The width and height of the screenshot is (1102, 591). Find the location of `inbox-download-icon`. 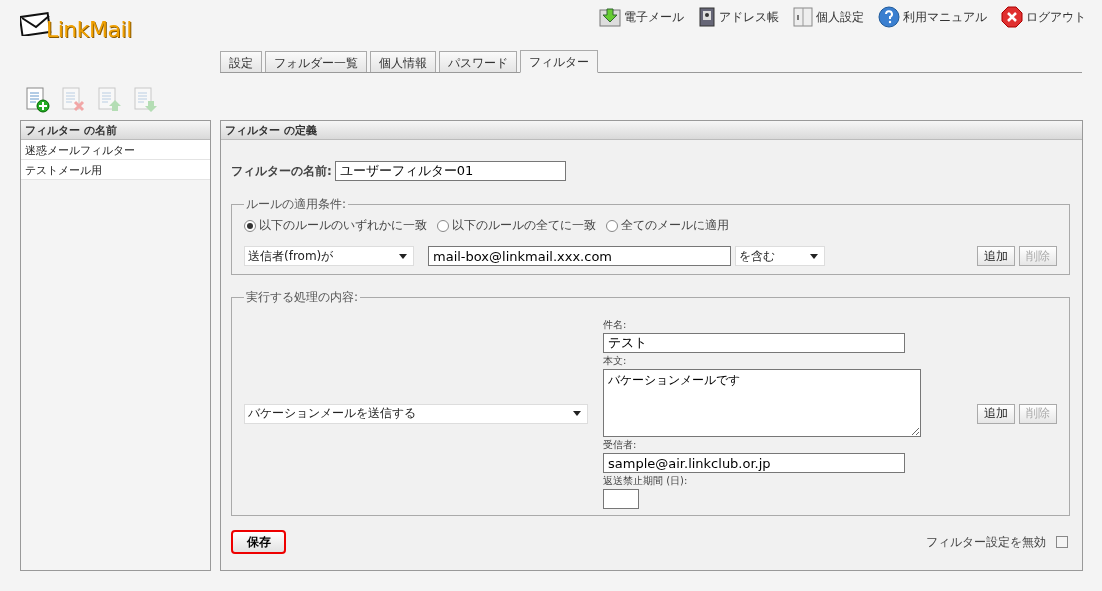

inbox-download-icon is located at coordinates (610, 17).